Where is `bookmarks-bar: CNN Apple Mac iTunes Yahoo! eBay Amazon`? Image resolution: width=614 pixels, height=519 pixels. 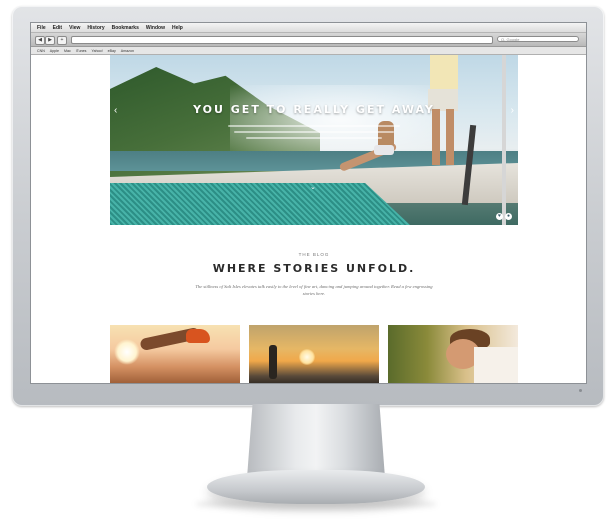 bookmarks-bar: CNN Apple Mac iTunes Yahoo! eBay Amazon is located at coordinates (308, 51).